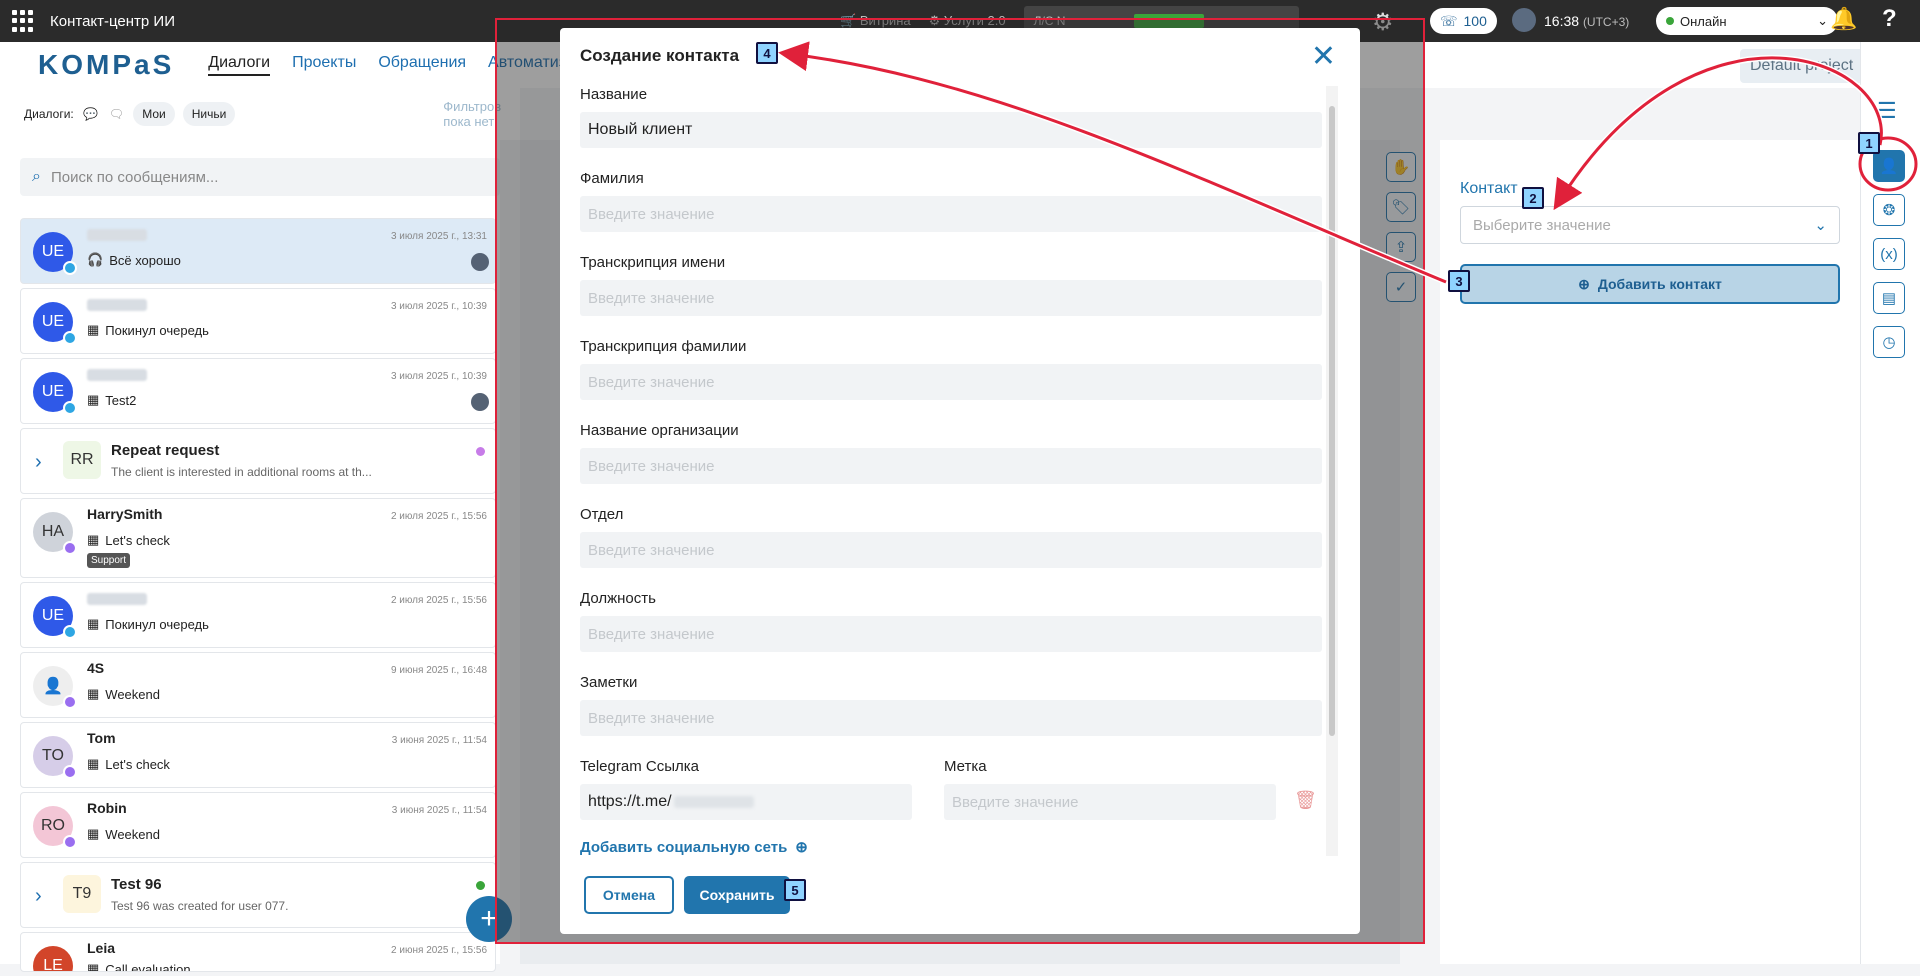  Describe the element at coordinates (951, 298) in the screenshot. I see `name-transcription-field: Введите значение` at that location.